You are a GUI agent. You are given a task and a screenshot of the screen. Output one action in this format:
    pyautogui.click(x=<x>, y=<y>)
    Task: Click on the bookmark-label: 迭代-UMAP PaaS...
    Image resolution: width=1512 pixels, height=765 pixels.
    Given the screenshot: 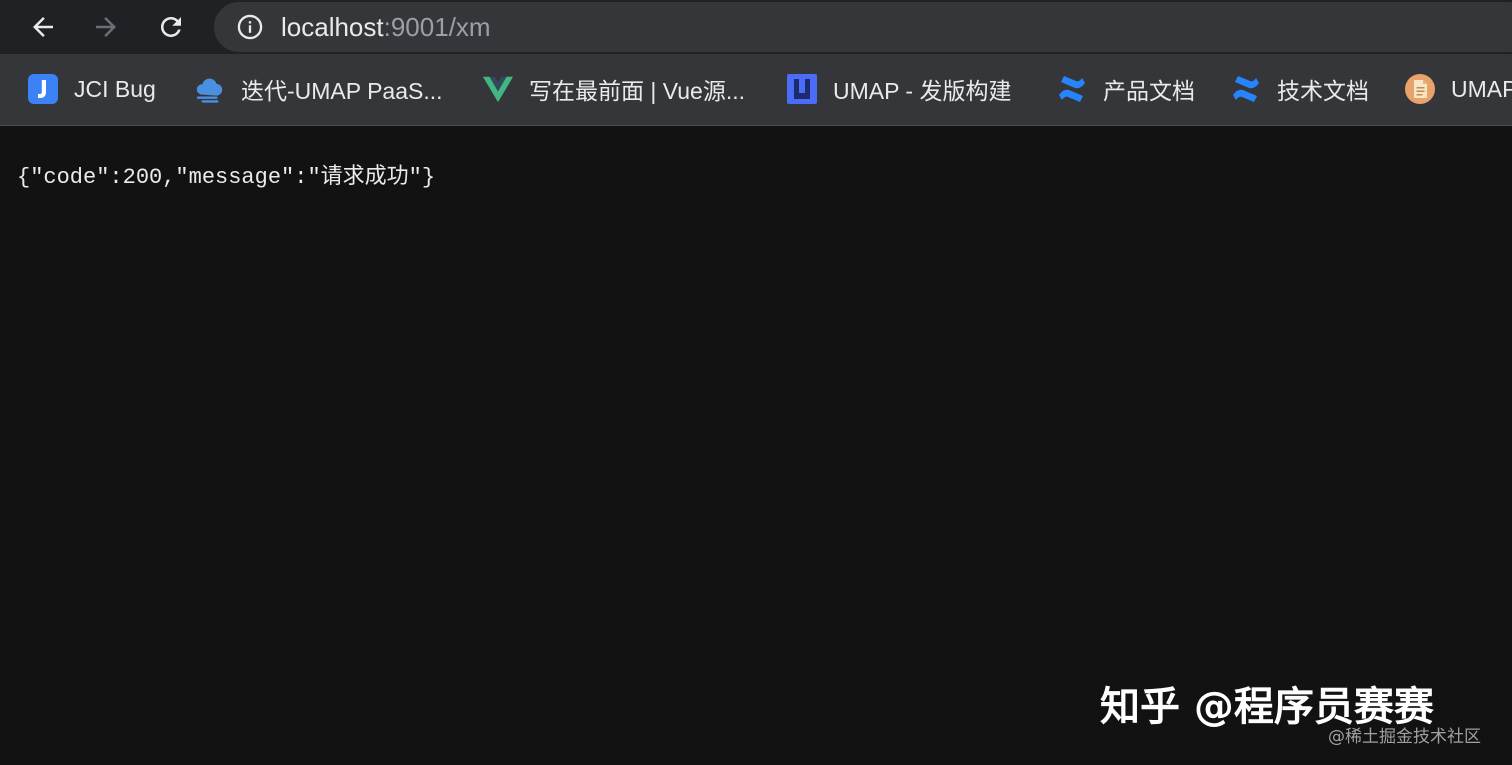 What is the action you would take?
    pyautogui.click(x=342, y=91)
    